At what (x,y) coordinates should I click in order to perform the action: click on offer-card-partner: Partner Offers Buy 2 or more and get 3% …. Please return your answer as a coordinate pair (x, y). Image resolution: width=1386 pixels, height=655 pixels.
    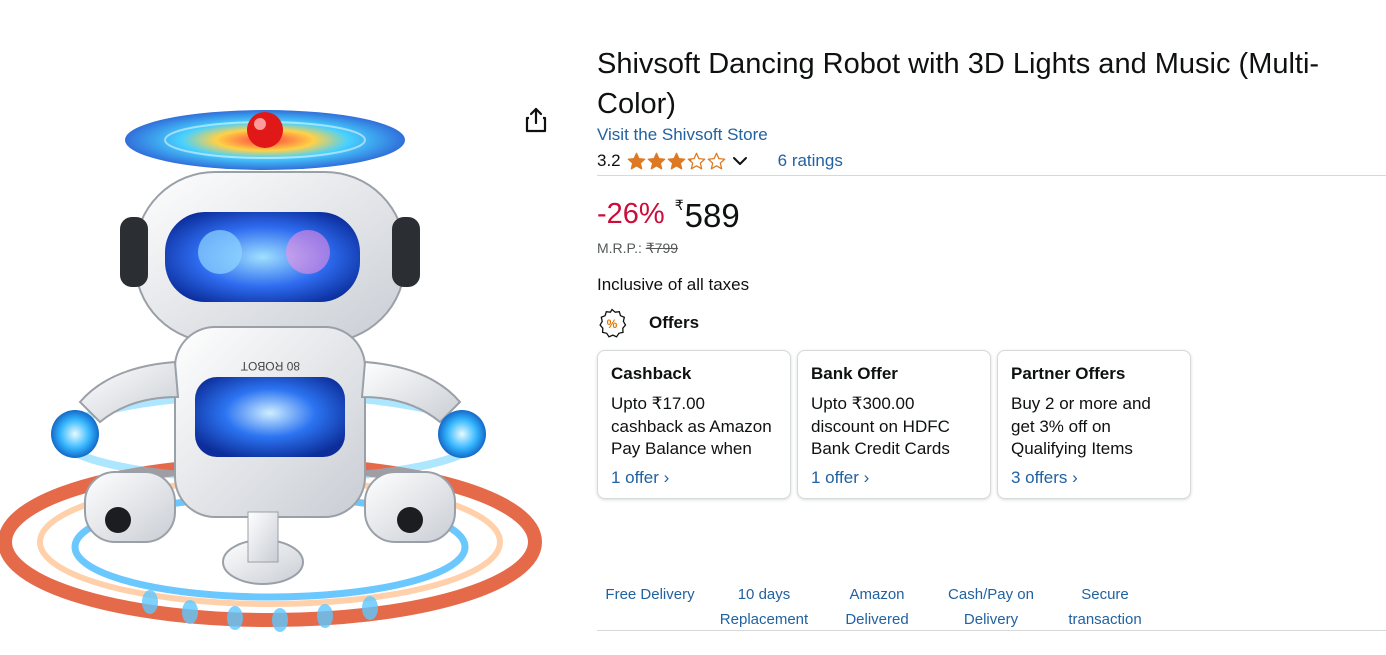
    Looking at the image, I should click on (1094, 424).